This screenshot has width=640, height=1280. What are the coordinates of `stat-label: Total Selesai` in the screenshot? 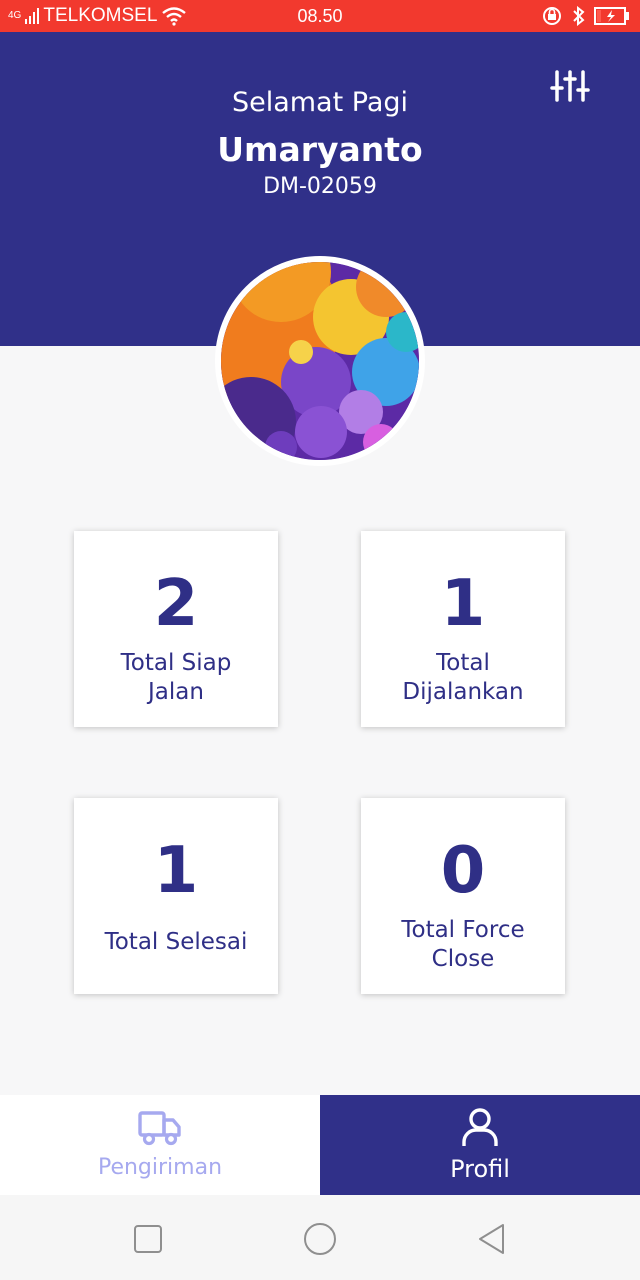 It's located at (176, 942).